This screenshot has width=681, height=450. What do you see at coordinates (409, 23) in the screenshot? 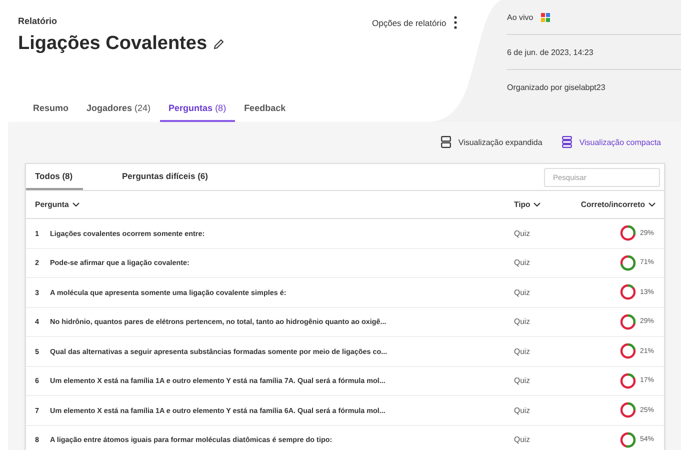
I see `report-options-label: Opções de relatório` at bounding box center [409, 23].